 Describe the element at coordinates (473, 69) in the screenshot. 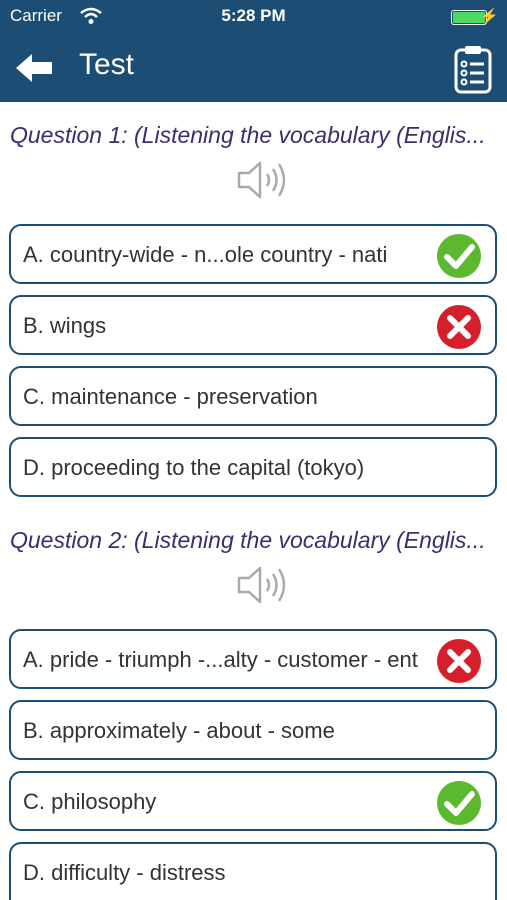

I see `clipboard-icon` at that location.